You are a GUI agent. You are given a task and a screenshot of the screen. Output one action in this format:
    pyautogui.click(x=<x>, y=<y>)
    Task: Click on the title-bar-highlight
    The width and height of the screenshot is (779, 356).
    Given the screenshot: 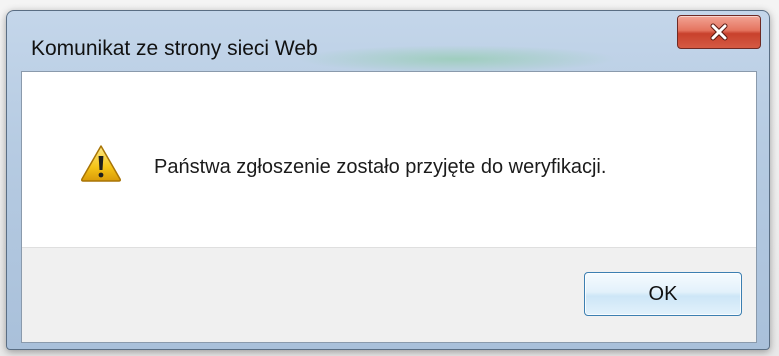 What is the action you would take?
    pyautogui.click(x=457, y=59)
    